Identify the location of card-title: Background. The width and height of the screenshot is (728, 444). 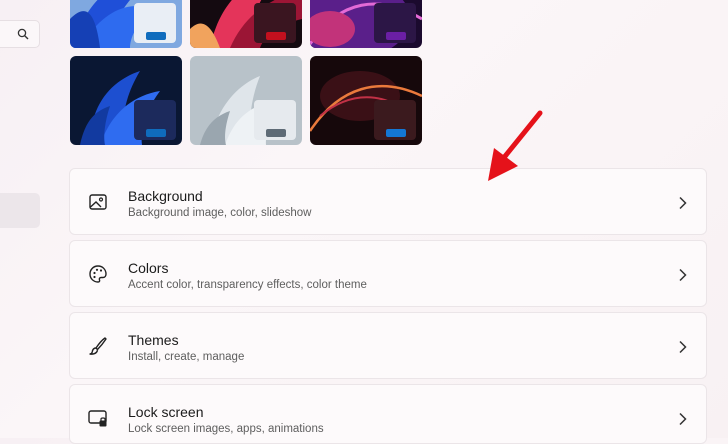
(165, 196).